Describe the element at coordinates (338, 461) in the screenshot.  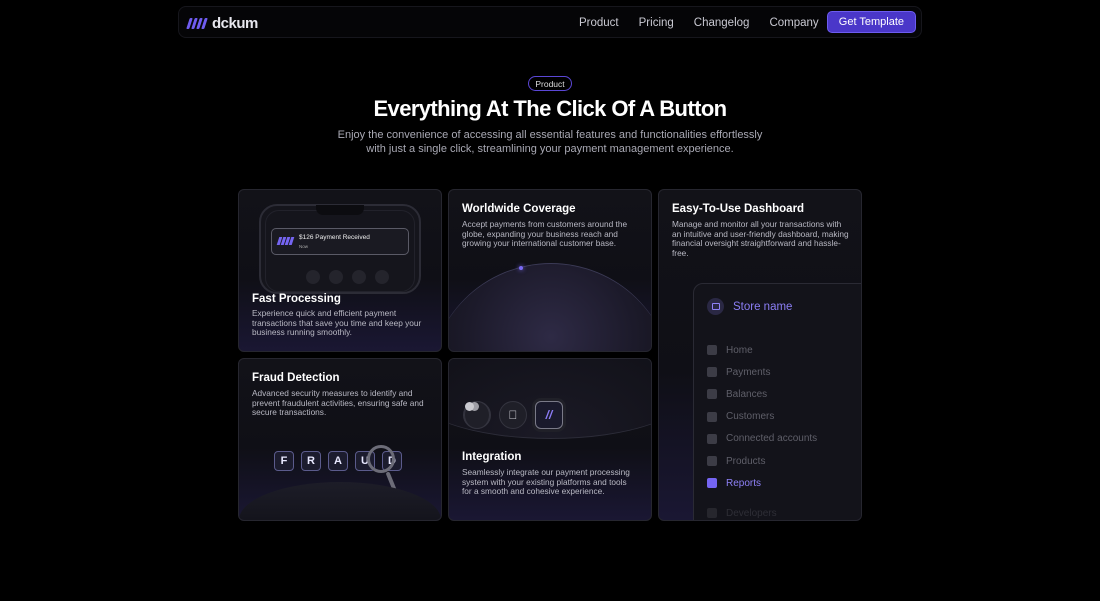
I see `letter-tile: A` at that location.